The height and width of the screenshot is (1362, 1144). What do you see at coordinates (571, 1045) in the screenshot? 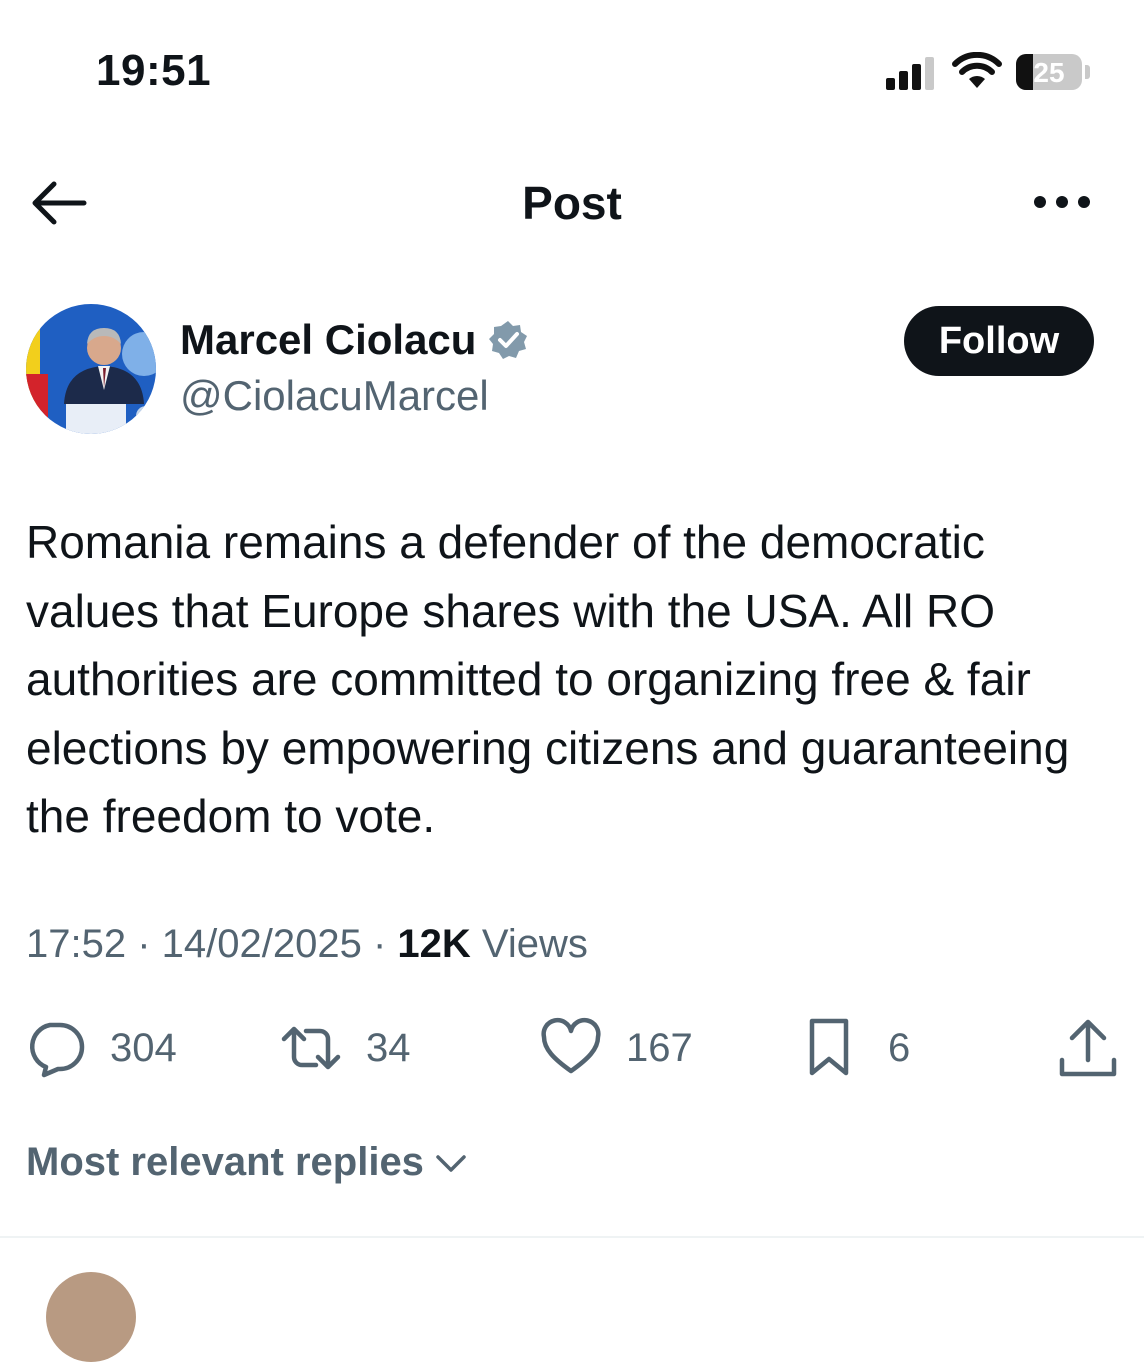
I see `like-icon` at bounding box center [571, 1045].